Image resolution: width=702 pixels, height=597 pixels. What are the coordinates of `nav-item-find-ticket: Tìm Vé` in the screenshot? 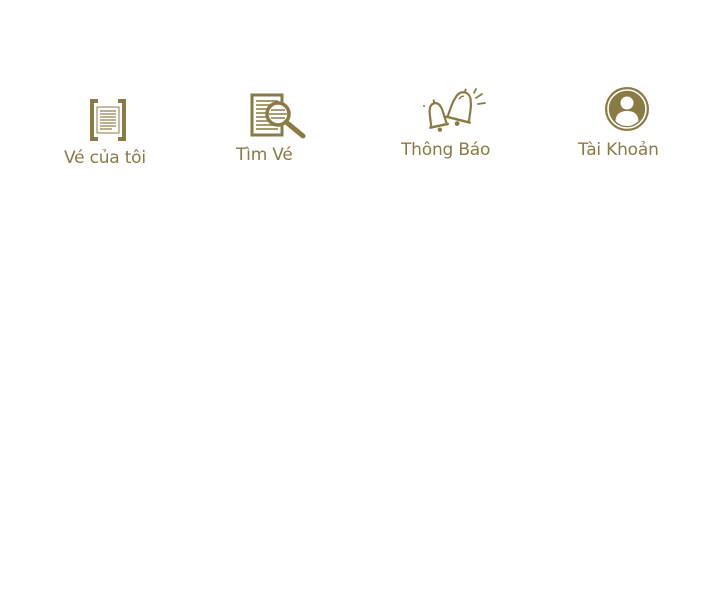 It's located at (275, 130).